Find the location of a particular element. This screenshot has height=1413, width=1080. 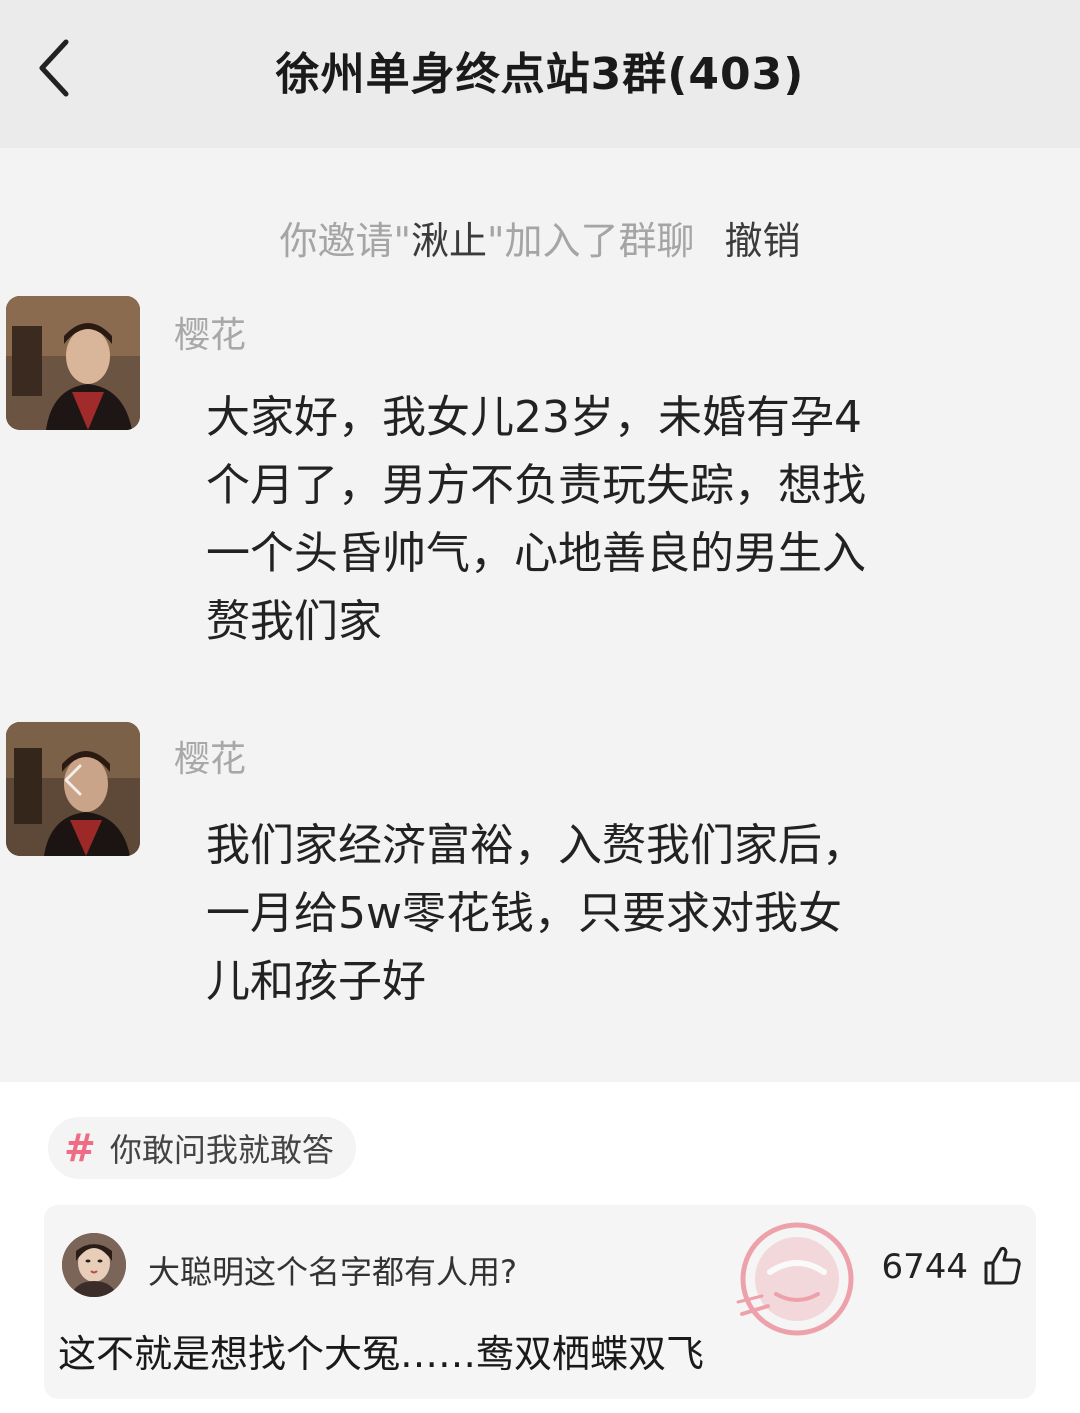

watermark-seal-graphic is located at coordinates (795, 1279).